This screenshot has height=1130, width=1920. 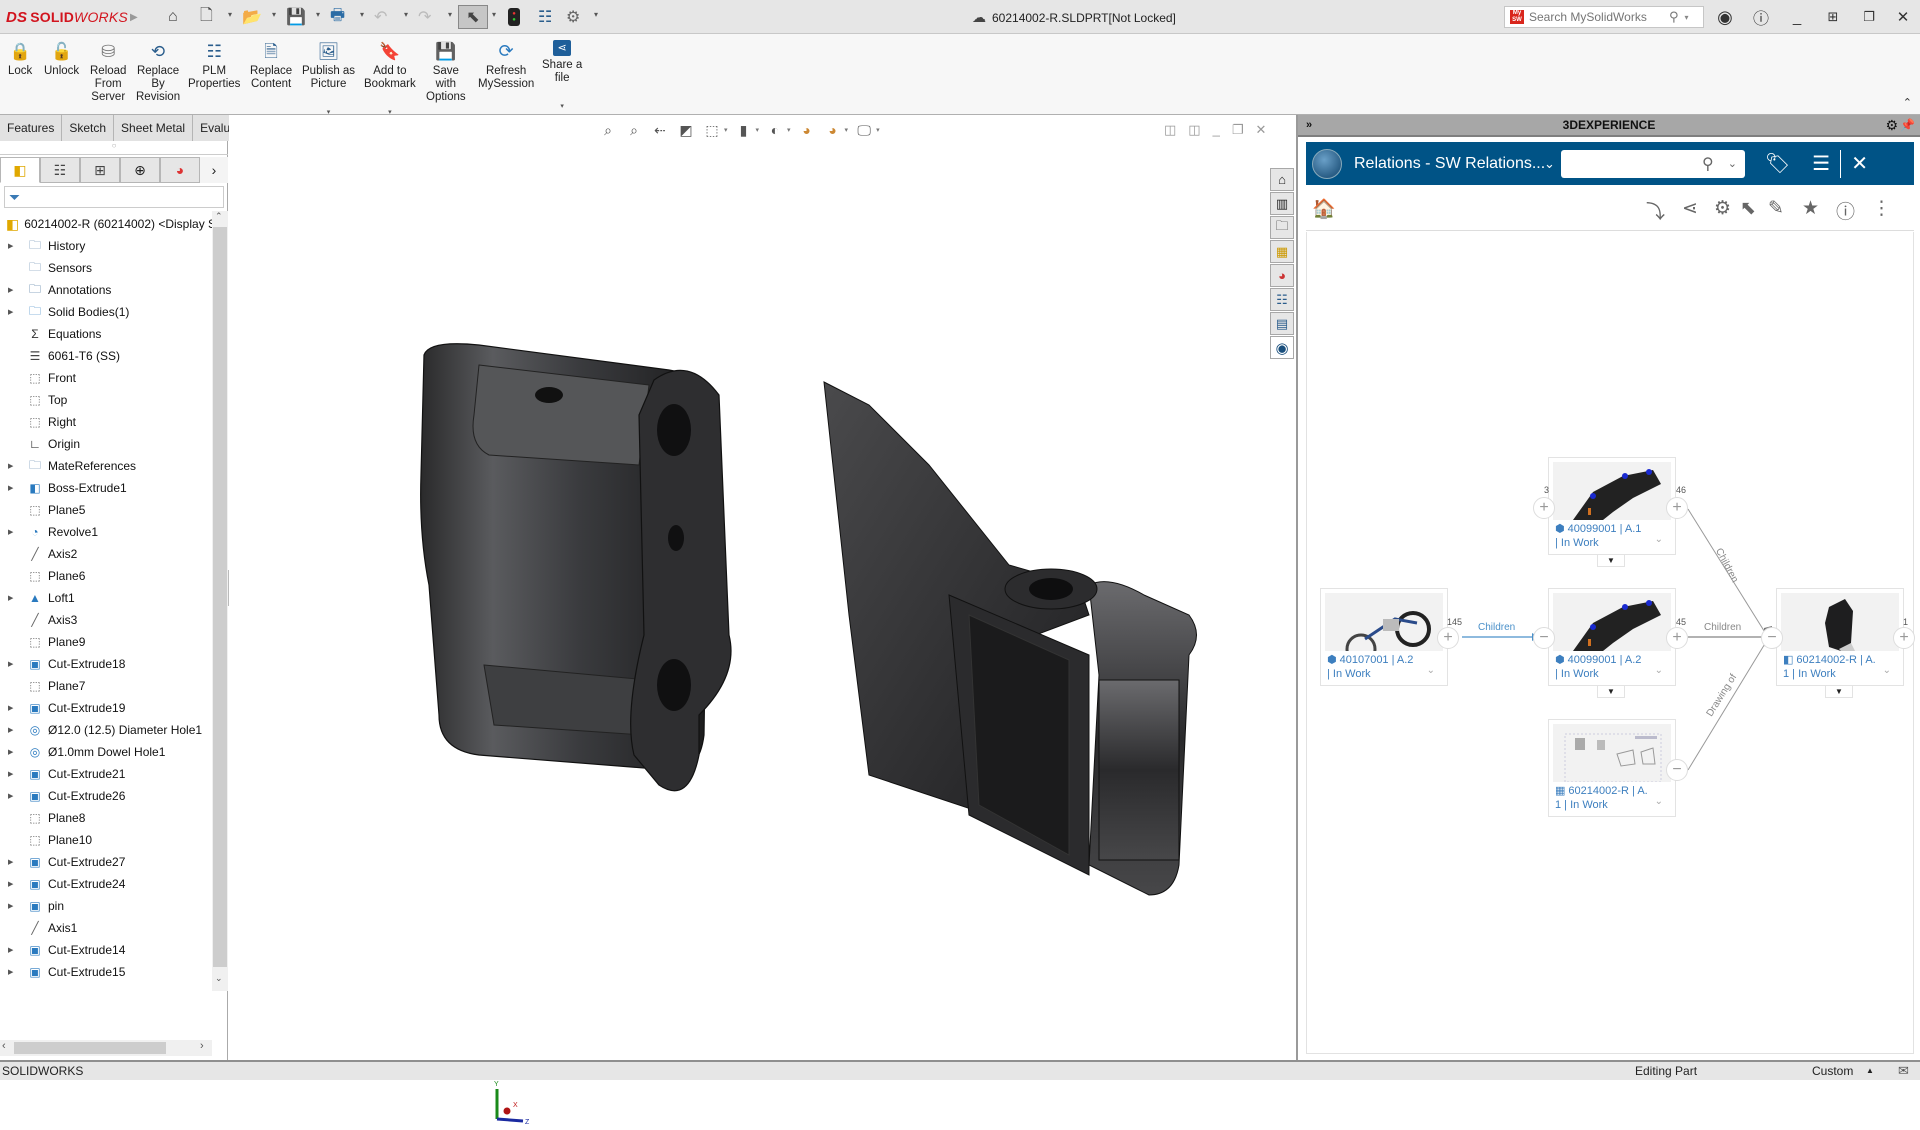 What do you see at coordinates (88, 128) in the screenshot?
I see `tab-sketch: Sketch` at bounding box center [88, 128].